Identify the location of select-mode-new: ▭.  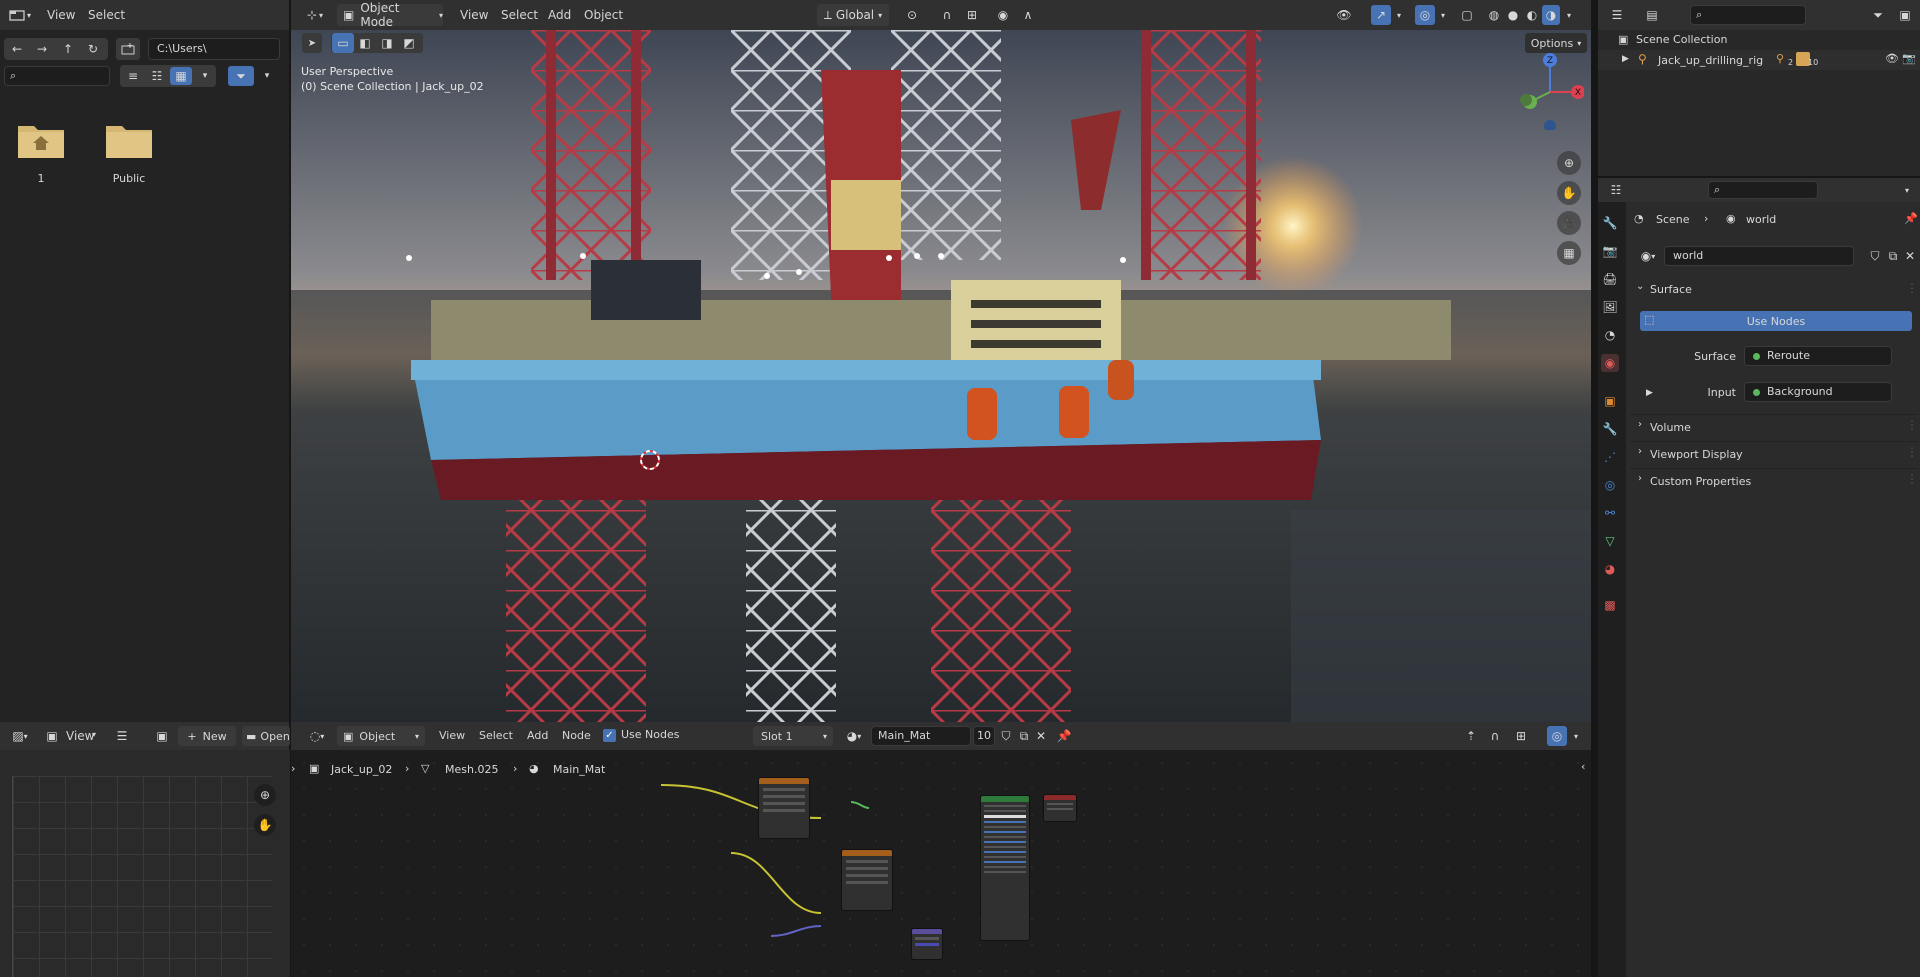
(343, 43).